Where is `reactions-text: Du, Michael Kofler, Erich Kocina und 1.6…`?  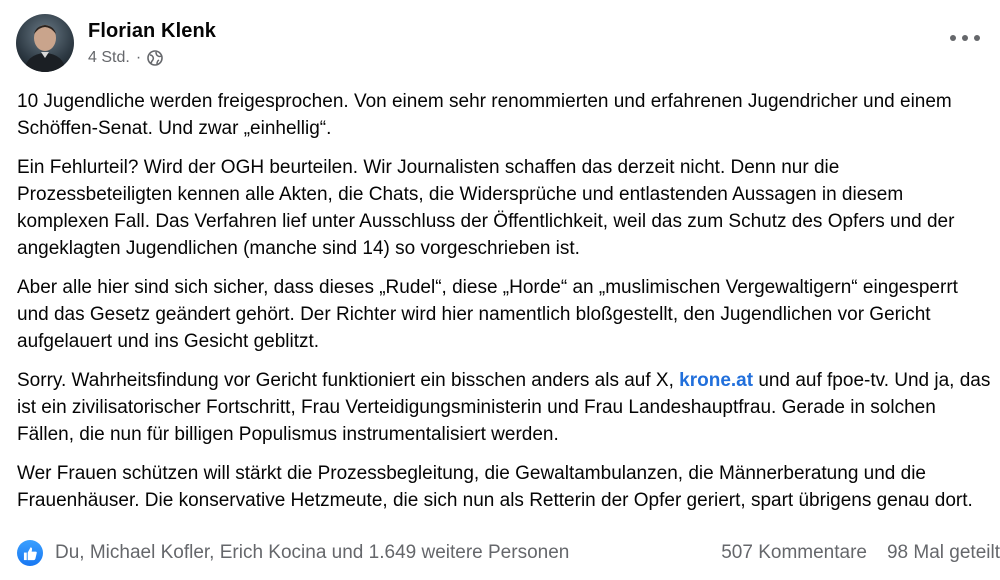
reactions-text: Du, Michael Kofler, Erich Kocina und 1.6… is located at coordinates (312, 552).